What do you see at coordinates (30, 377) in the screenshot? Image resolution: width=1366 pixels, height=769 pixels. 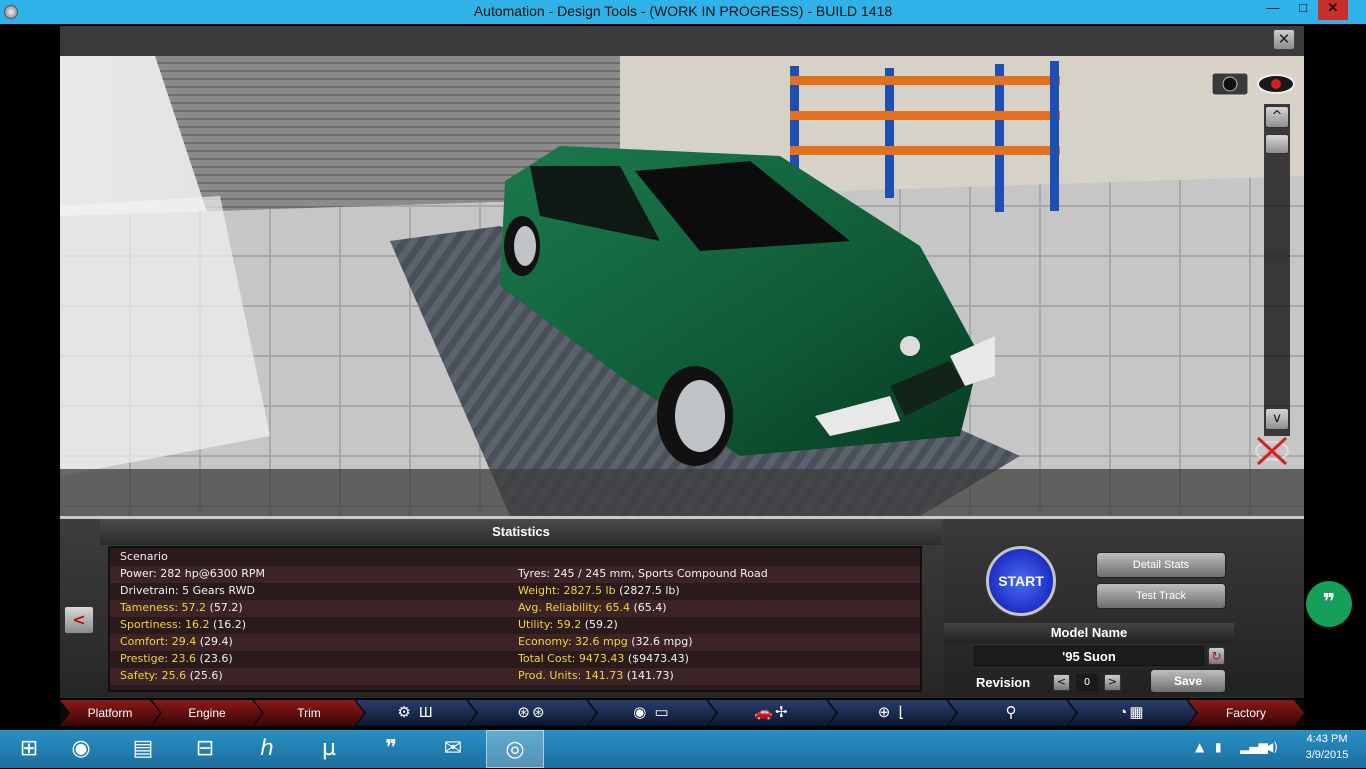 I see `left-border` at bounding box center [30, 377].